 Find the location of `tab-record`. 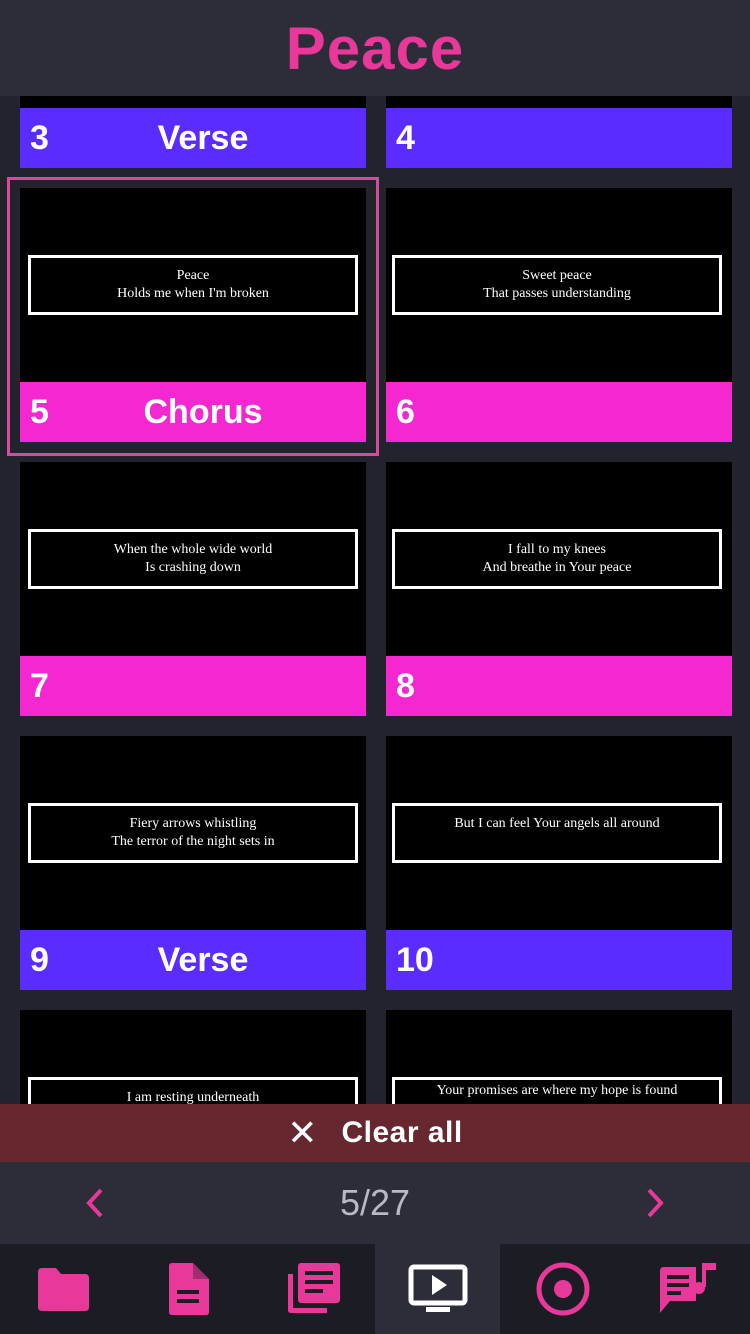

tab-record is located at coordinates (562, 1289).